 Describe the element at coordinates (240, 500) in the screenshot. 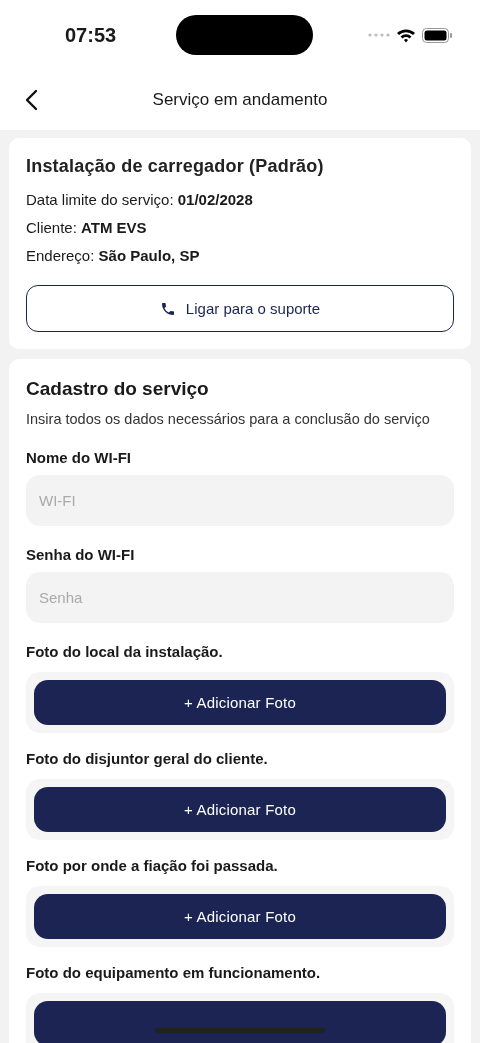

I see `input-field: WI-FI` at that location.